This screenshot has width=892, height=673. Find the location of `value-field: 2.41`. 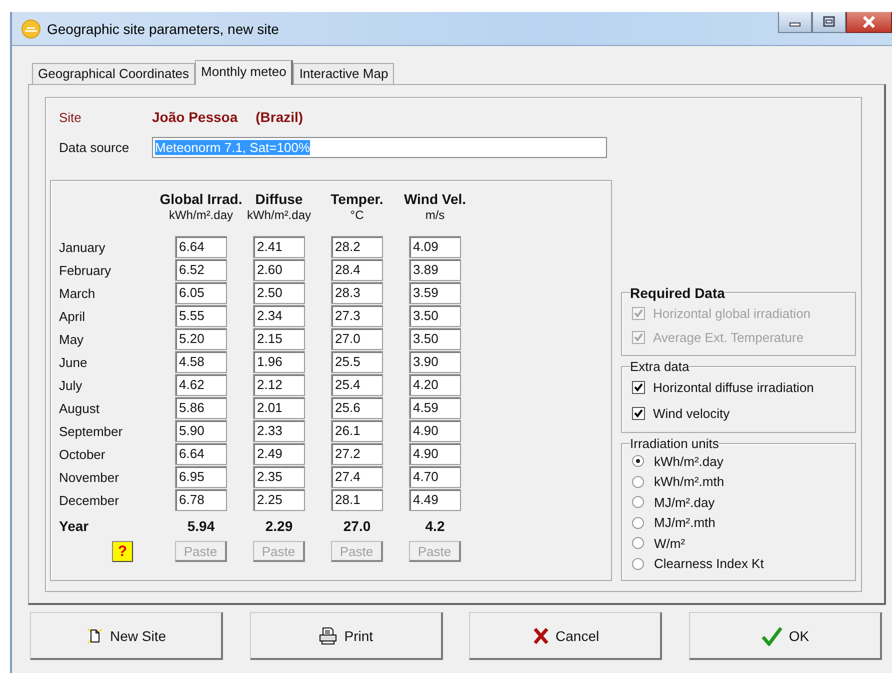

value-field: 2.41 is located at coordinates (279, 247).